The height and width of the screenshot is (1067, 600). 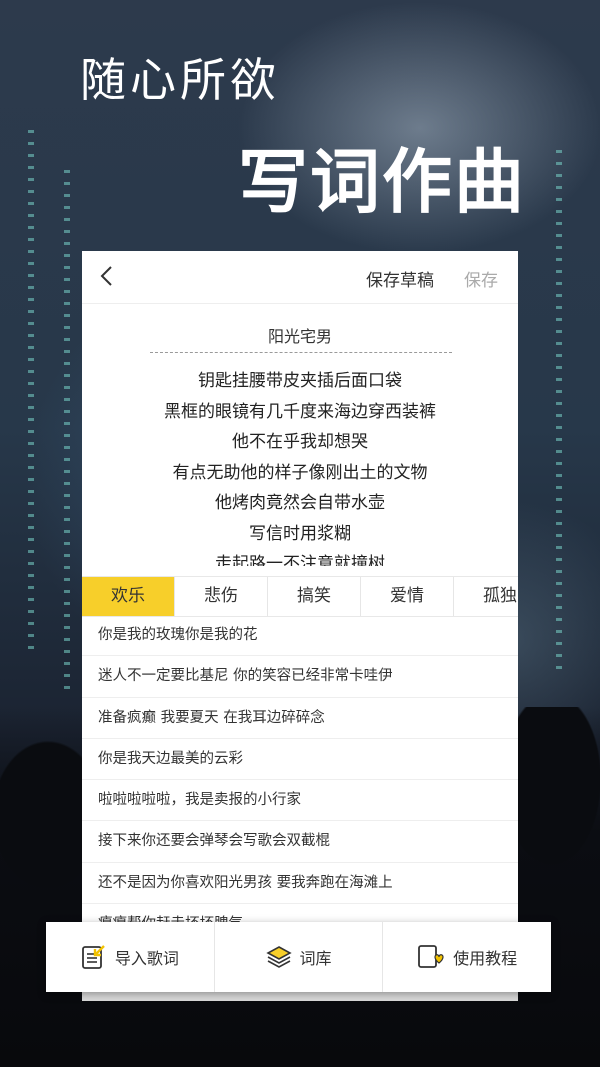 What do you see at coordinates (300, 335) in the screenshot?
I see `song-title: 阳光宅男` at bounding box center [300, 335].